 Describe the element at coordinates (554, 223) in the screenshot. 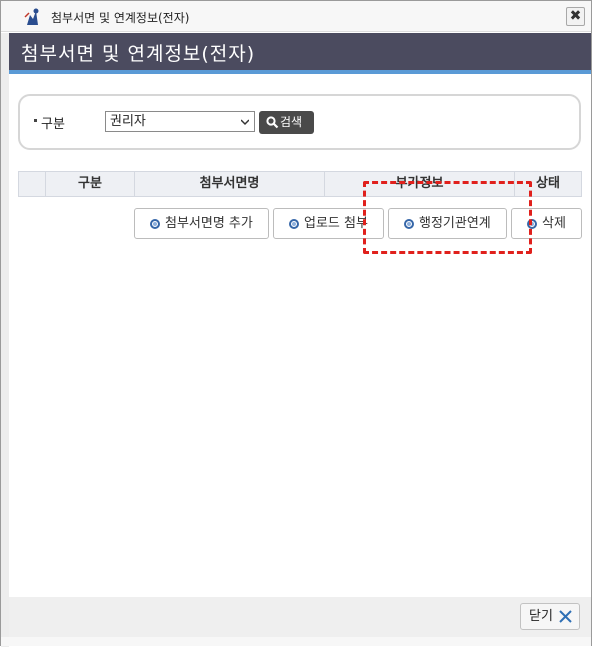

I see `delete-label: 삭제` at that location.